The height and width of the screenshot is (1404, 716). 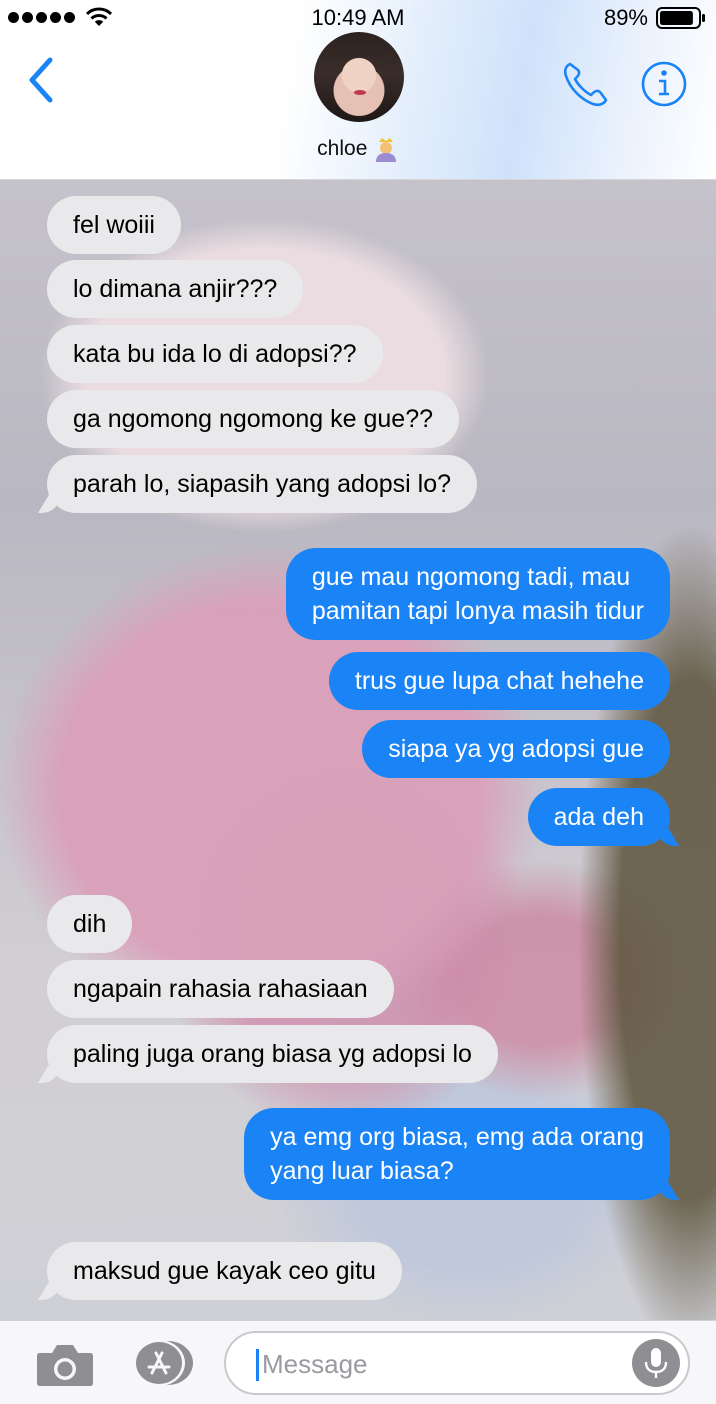 What do you see at coordinates (163, 1363) in the screenshot?
I see `app-store-icon` at bounding box center [163, 1363].